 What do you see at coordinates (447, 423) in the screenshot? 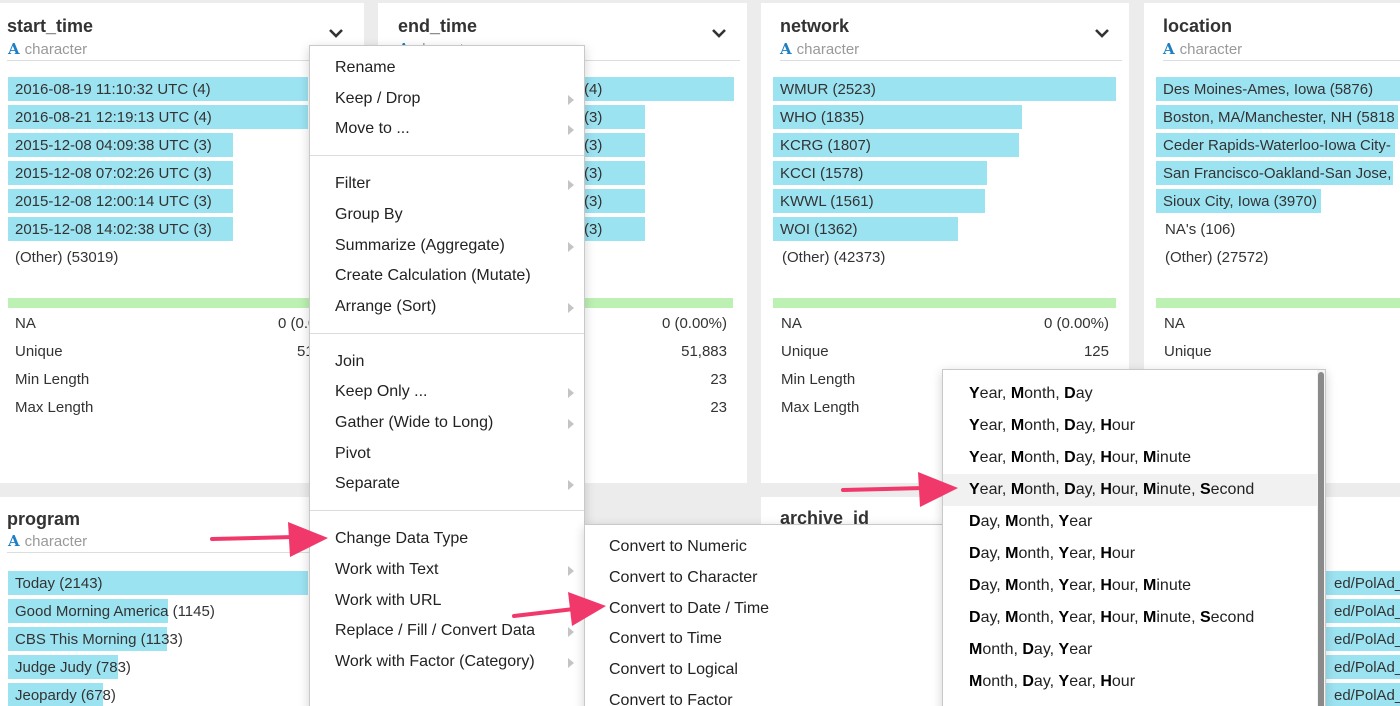
I see `menu-item: Gather (Wide to Long)` at bounding box center [447, 423].